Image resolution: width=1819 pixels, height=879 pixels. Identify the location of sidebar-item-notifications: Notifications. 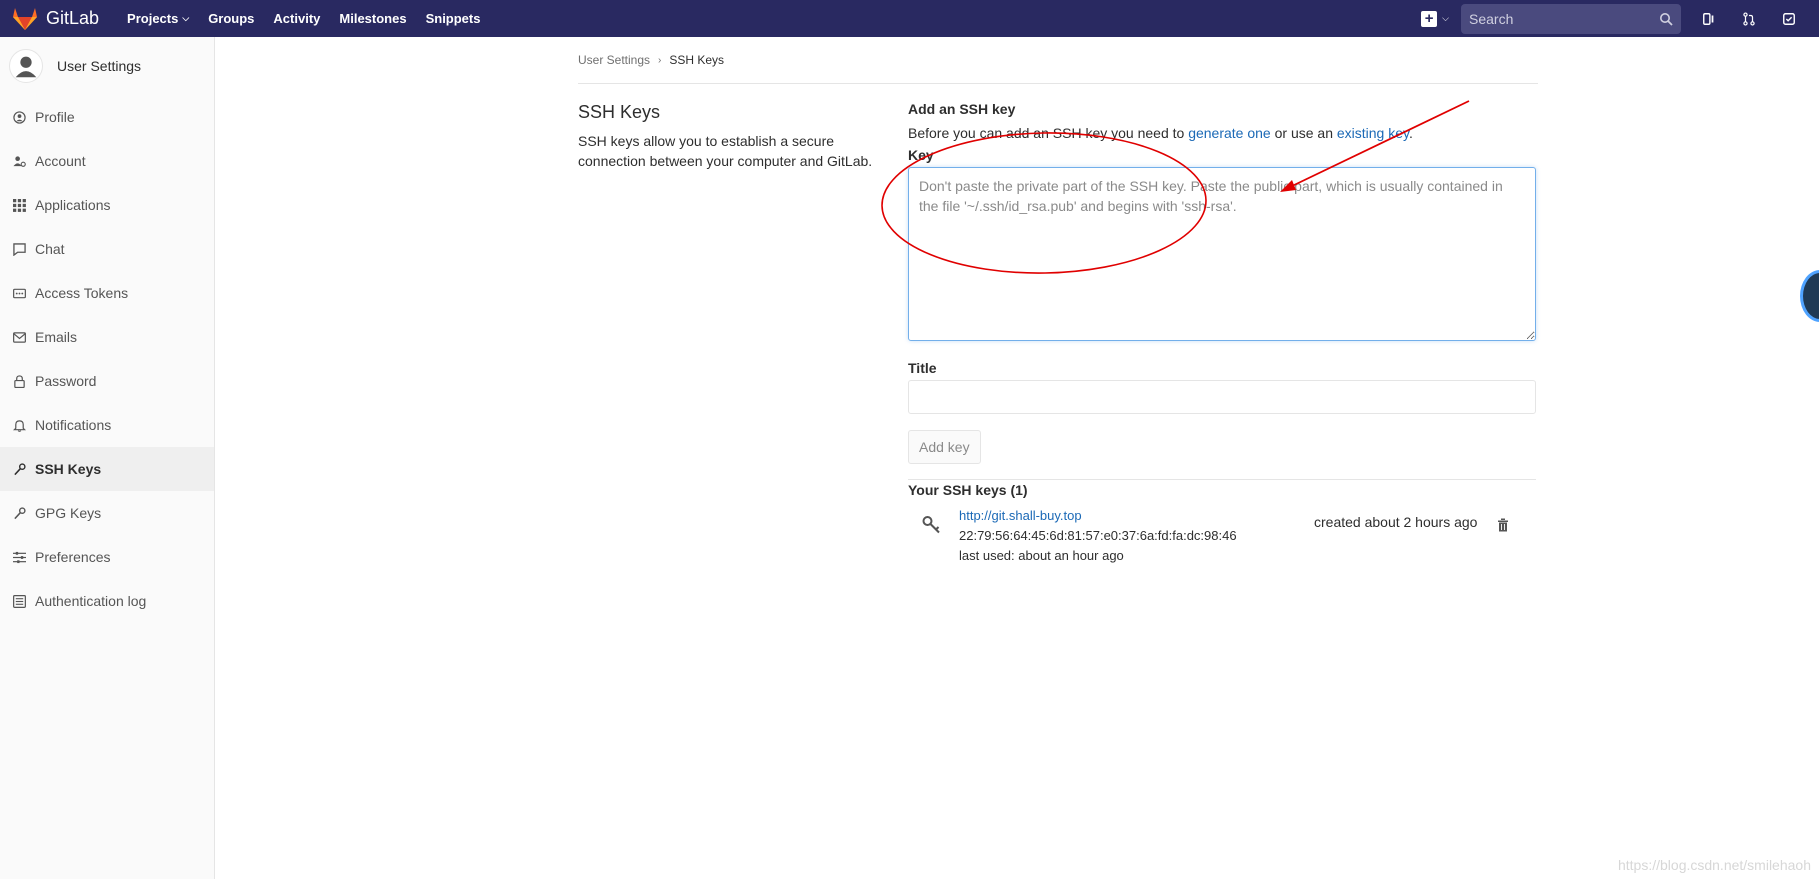
(107, 425).